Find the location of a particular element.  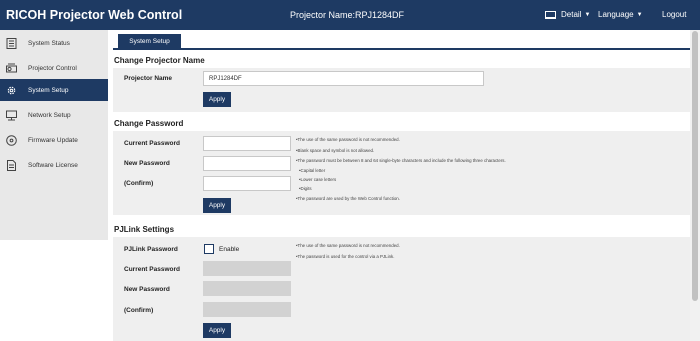

apply-pjlink-button: Apply is located at coordinates (217, 330).